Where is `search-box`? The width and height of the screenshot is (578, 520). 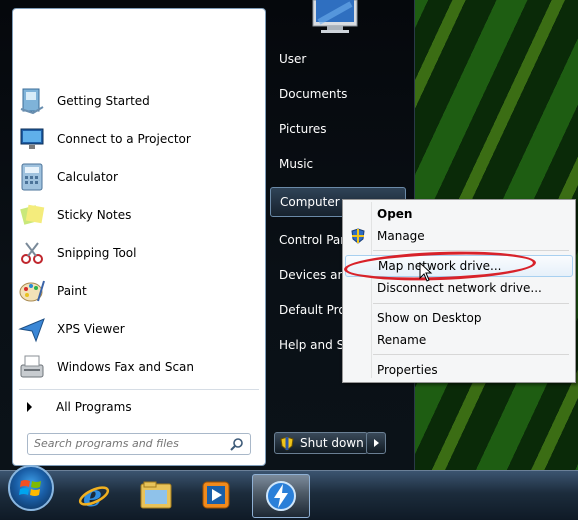 search-box is located at coordinates (139, 444).